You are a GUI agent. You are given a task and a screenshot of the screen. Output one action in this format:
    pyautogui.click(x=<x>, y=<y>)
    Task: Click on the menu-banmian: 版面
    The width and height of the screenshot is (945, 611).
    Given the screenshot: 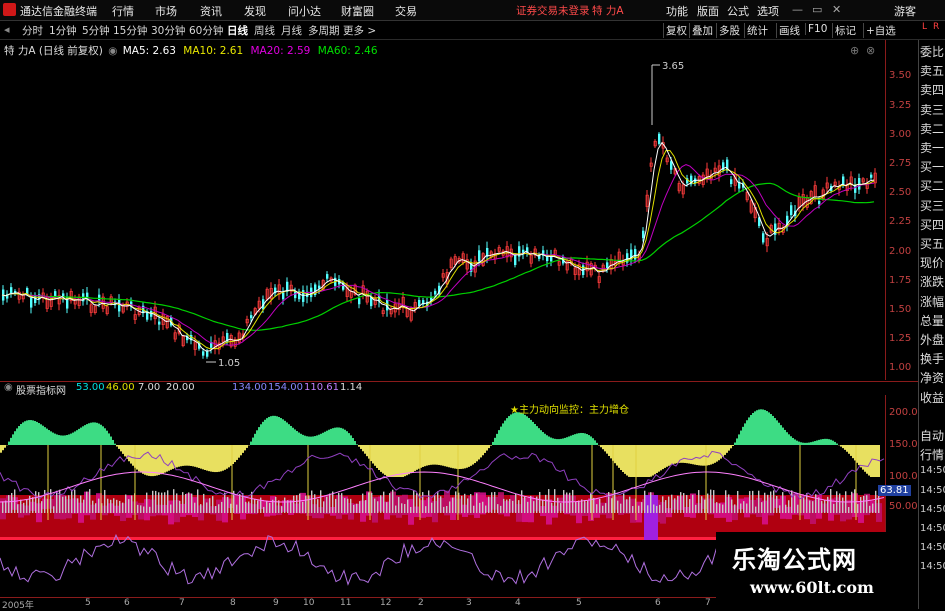 What is the action you would take?
    pyautogui.click(x=708, y=11)
    